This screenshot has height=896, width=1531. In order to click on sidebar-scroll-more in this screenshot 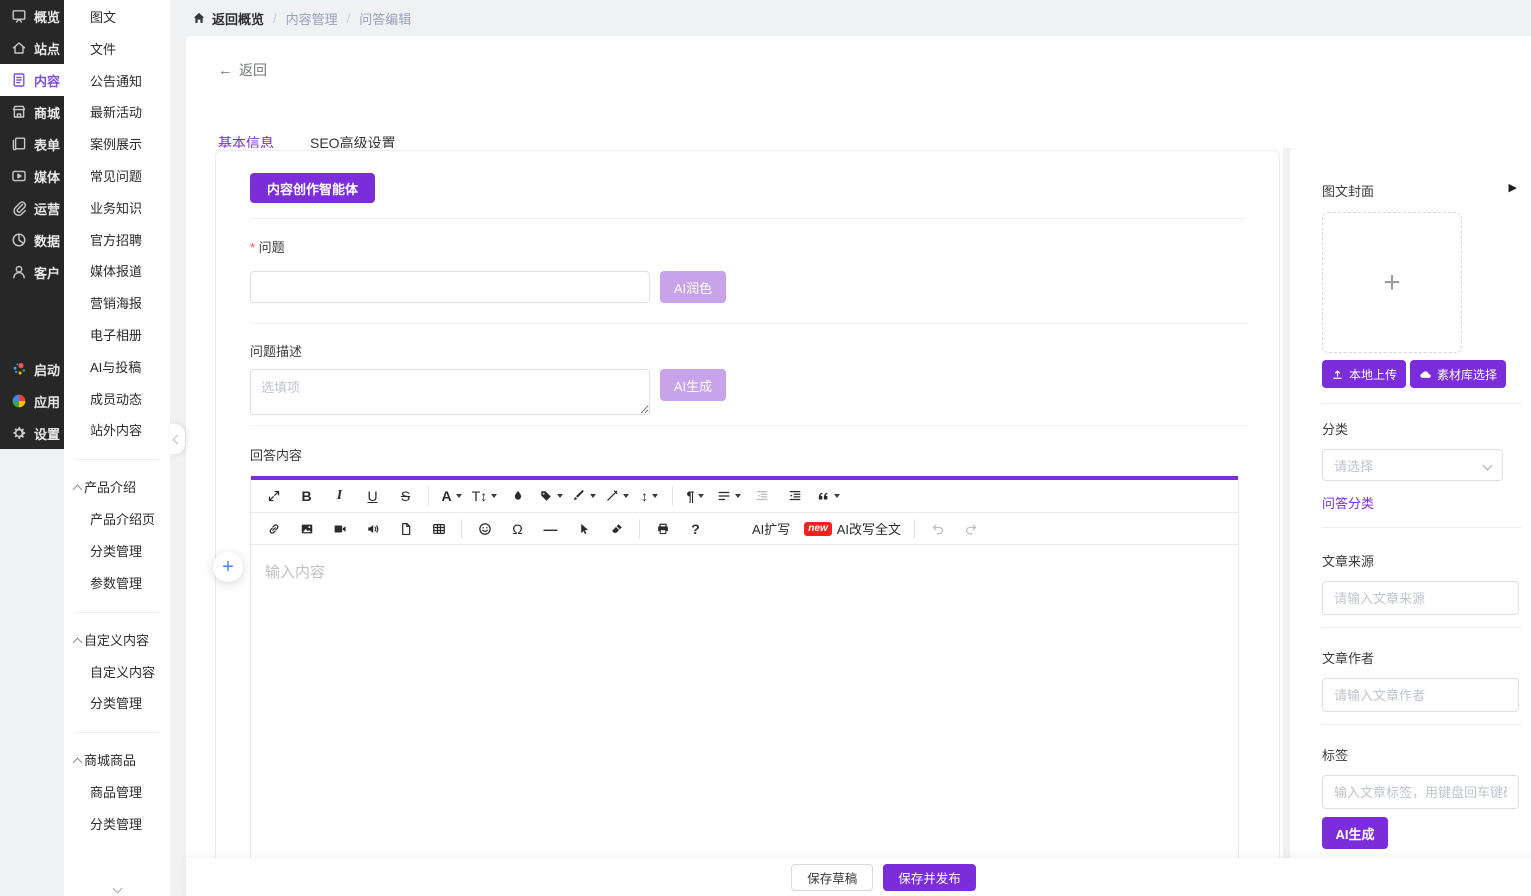, I will do `click(117, 888)`.